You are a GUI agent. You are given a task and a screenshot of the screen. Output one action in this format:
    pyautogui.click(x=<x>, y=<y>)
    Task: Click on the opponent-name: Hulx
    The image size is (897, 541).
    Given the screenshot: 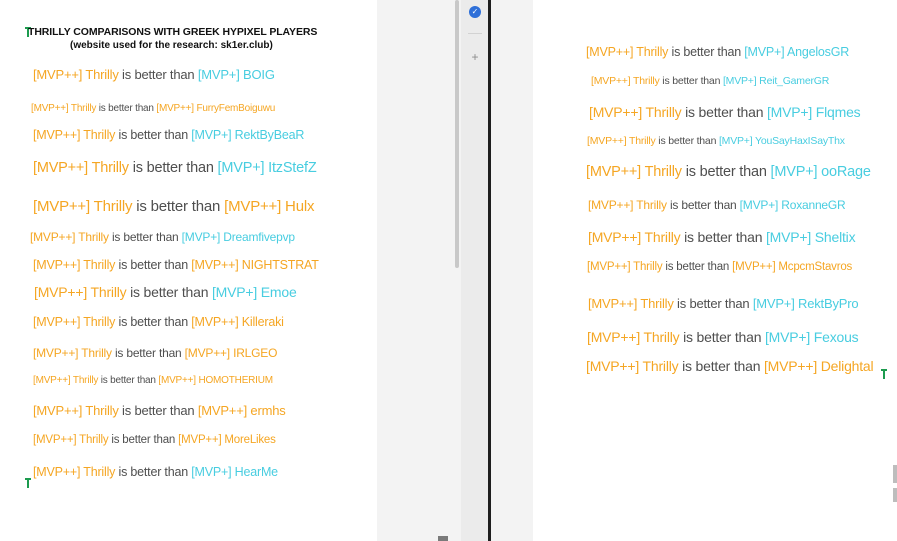 What is the action you would take?
    pyautogui.click(x=298, y=206)
    